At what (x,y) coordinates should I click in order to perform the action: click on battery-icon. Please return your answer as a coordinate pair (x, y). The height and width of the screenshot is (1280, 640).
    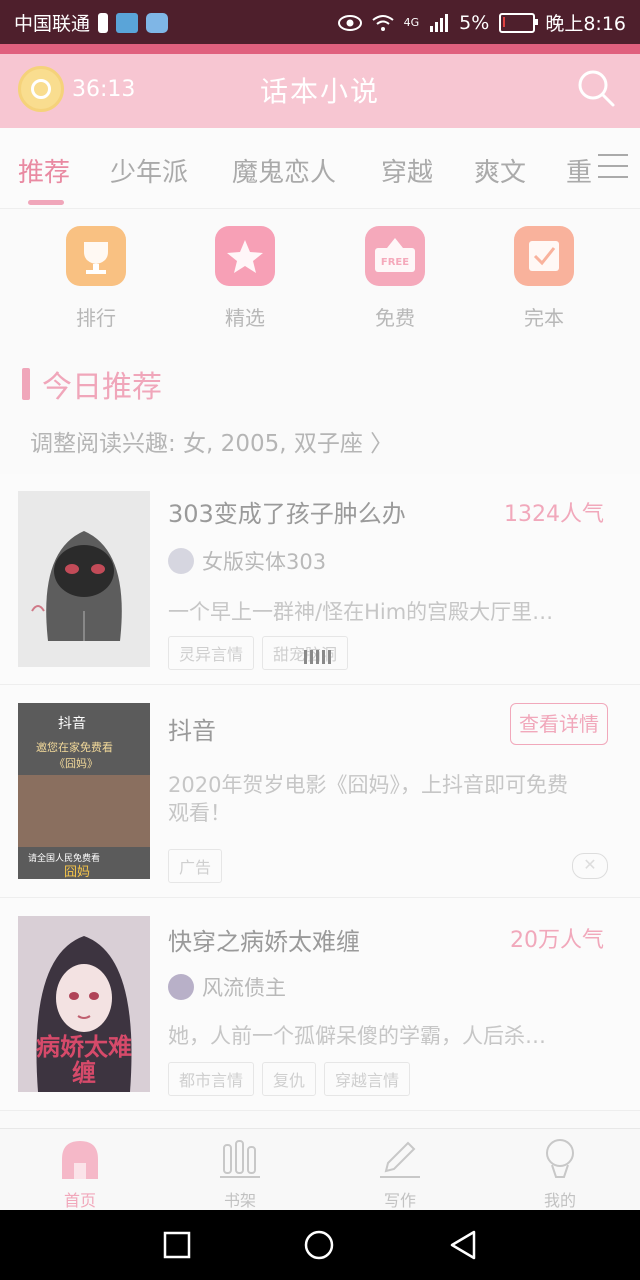
    Looking at the image, I should click on (519, 22).